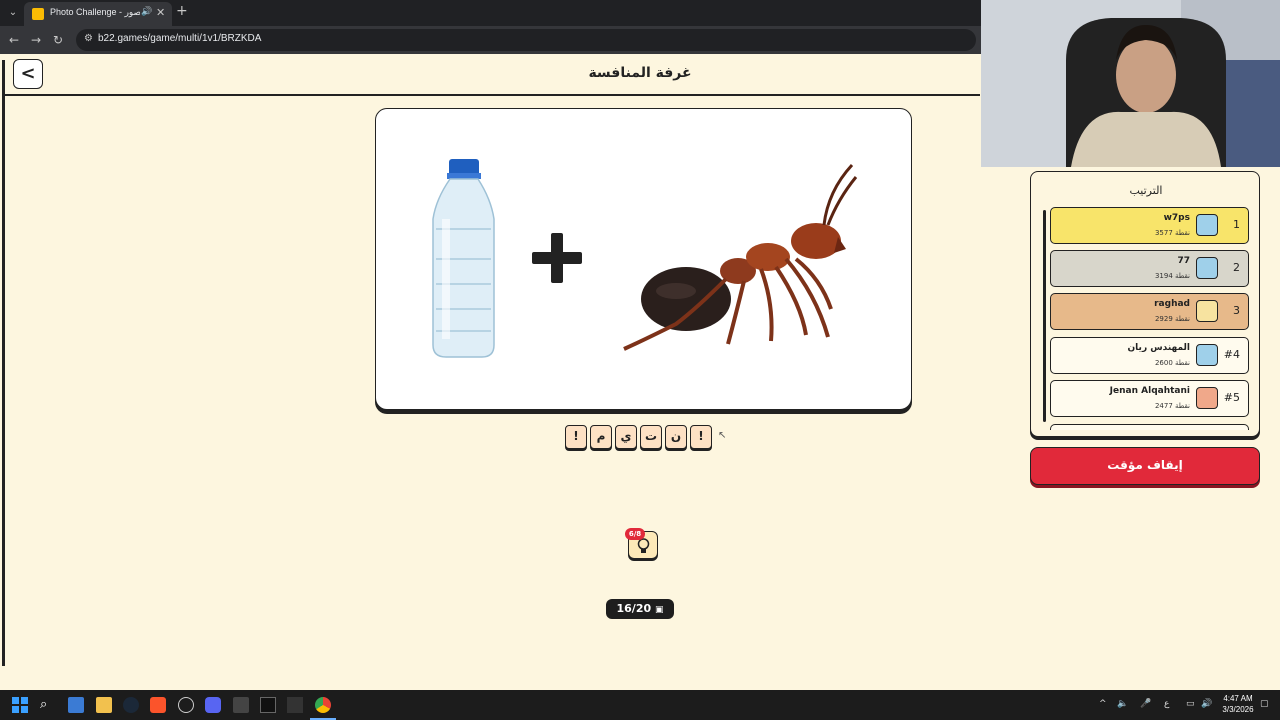  I want to click on gallery-icon, so click(76, 705).